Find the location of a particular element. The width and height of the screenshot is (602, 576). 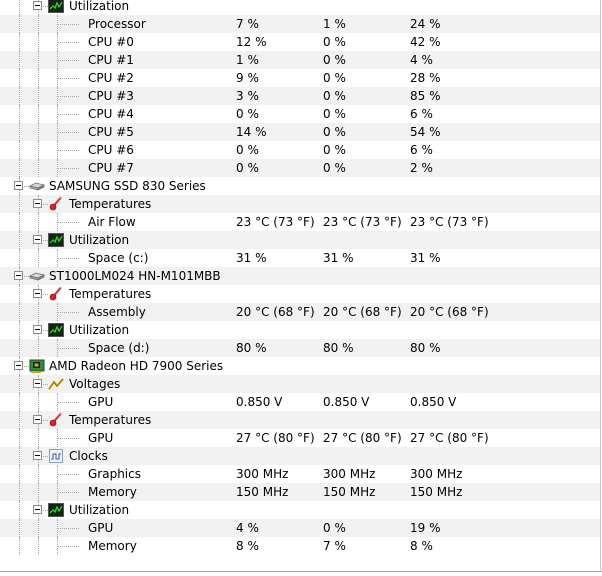

sensor-value-max: 42 % is located at coordinates (425, 42).